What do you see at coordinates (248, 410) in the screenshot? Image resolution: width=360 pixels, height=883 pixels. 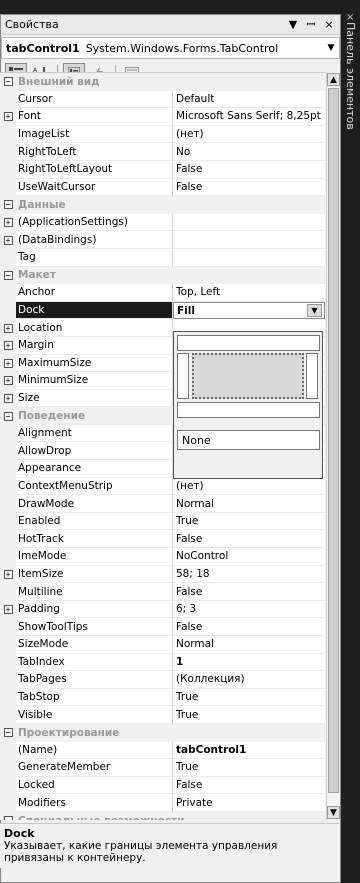 I see `dock-bottom-button` at bounding box center [248, 410].